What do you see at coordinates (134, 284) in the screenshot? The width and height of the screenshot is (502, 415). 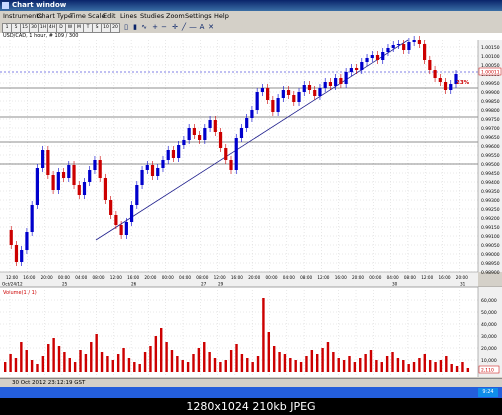 I see `date-axis-label: 26` at bounding box center [134, 284].